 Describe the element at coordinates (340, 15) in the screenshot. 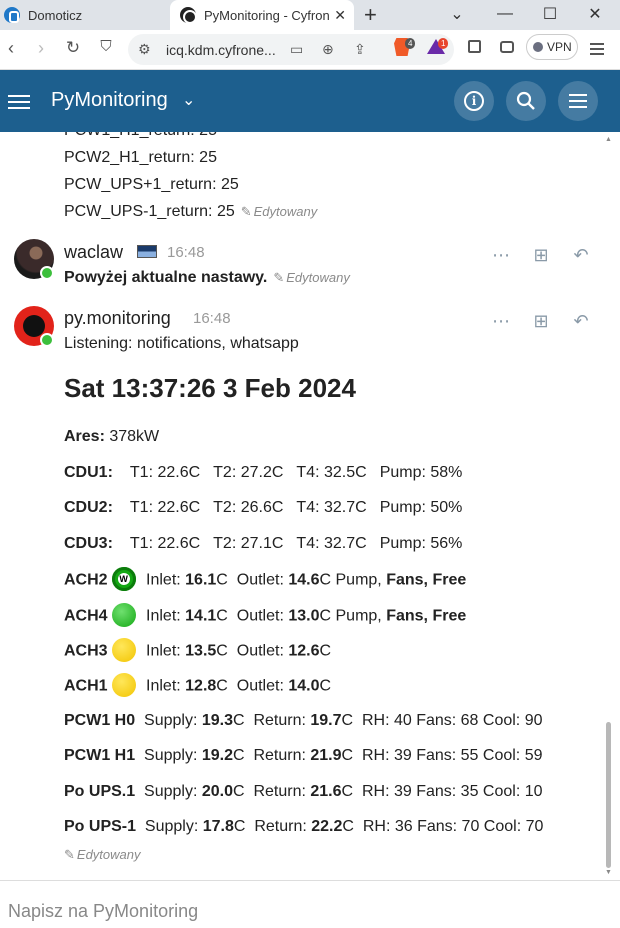

I see `close-tab-icon: ✕` at that location.